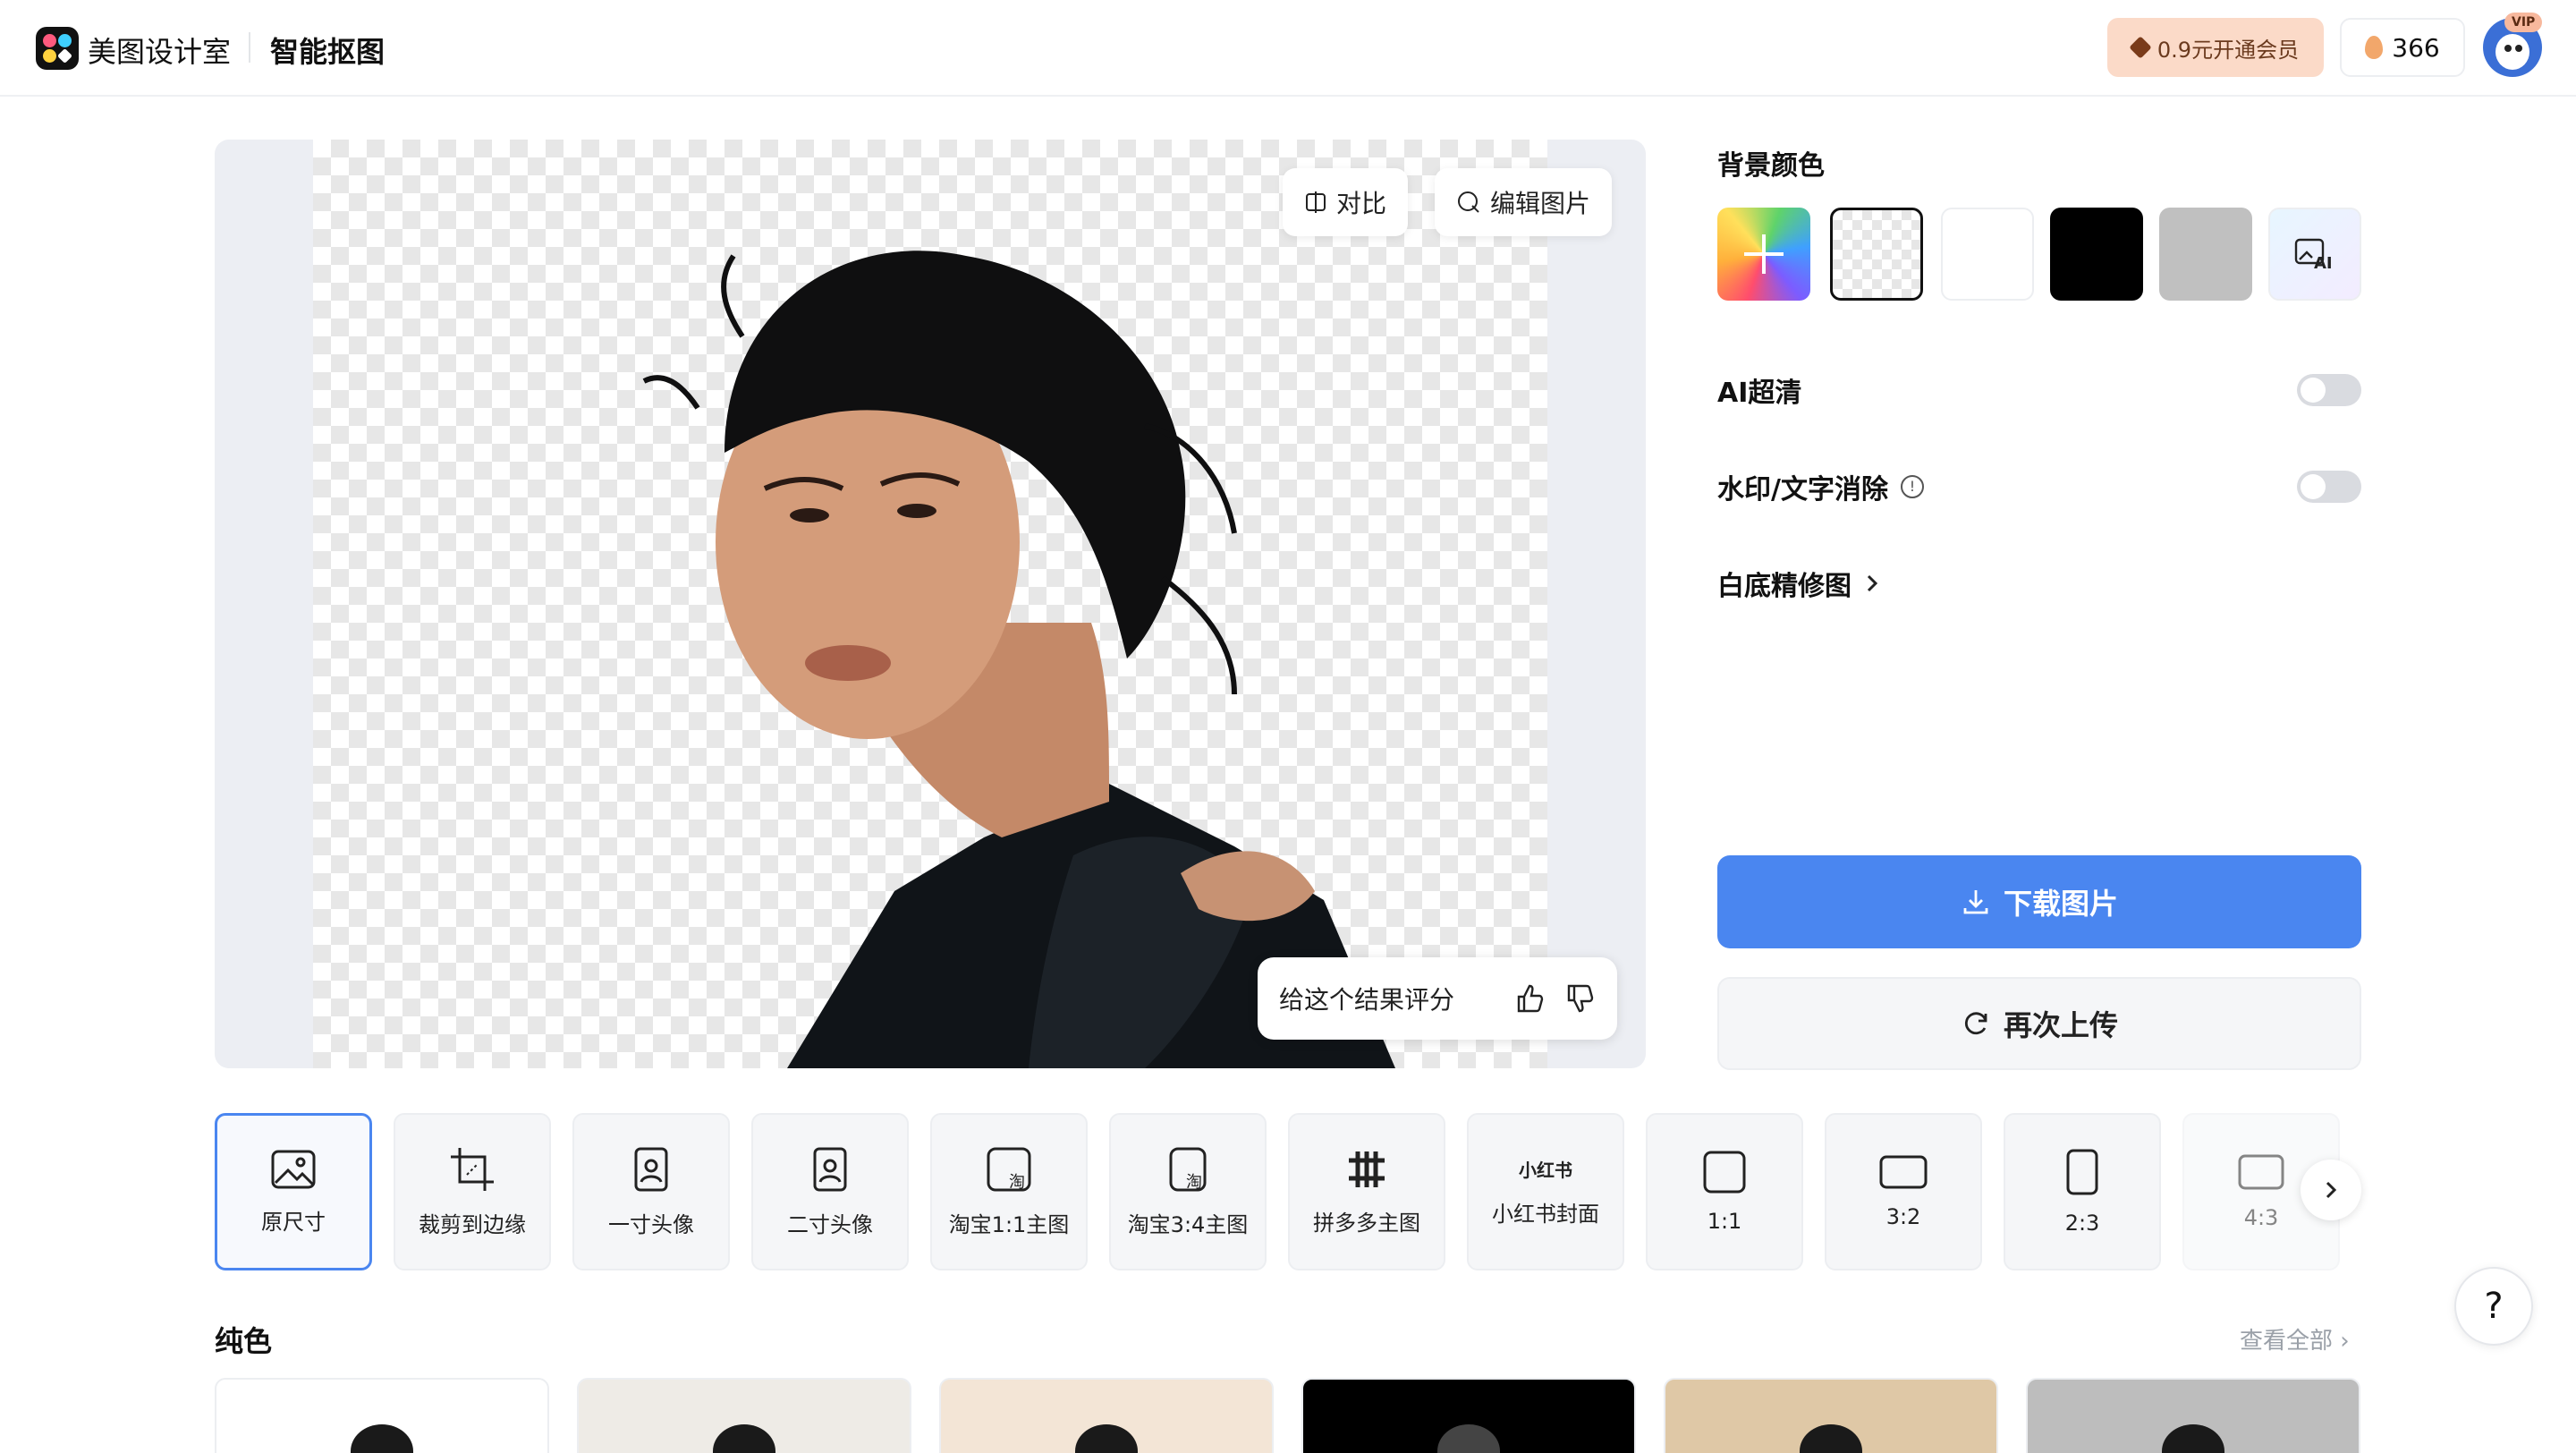  Describe the element at coordinates (830, 1191) in the screenshot. I see `preset-2-inch-photo: 二寸头像` at that location.